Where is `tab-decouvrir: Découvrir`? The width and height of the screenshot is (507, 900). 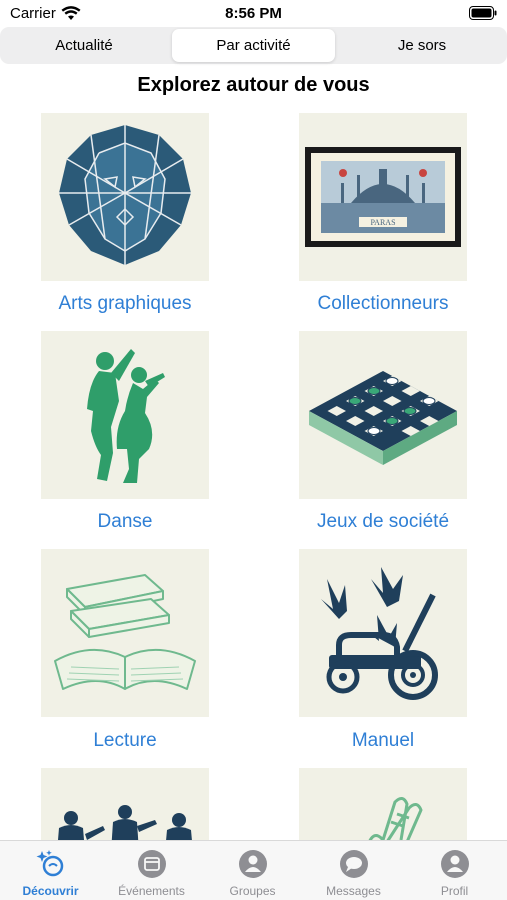 tab-decouvrir: Découvrir is located at coordinates (50, 870).